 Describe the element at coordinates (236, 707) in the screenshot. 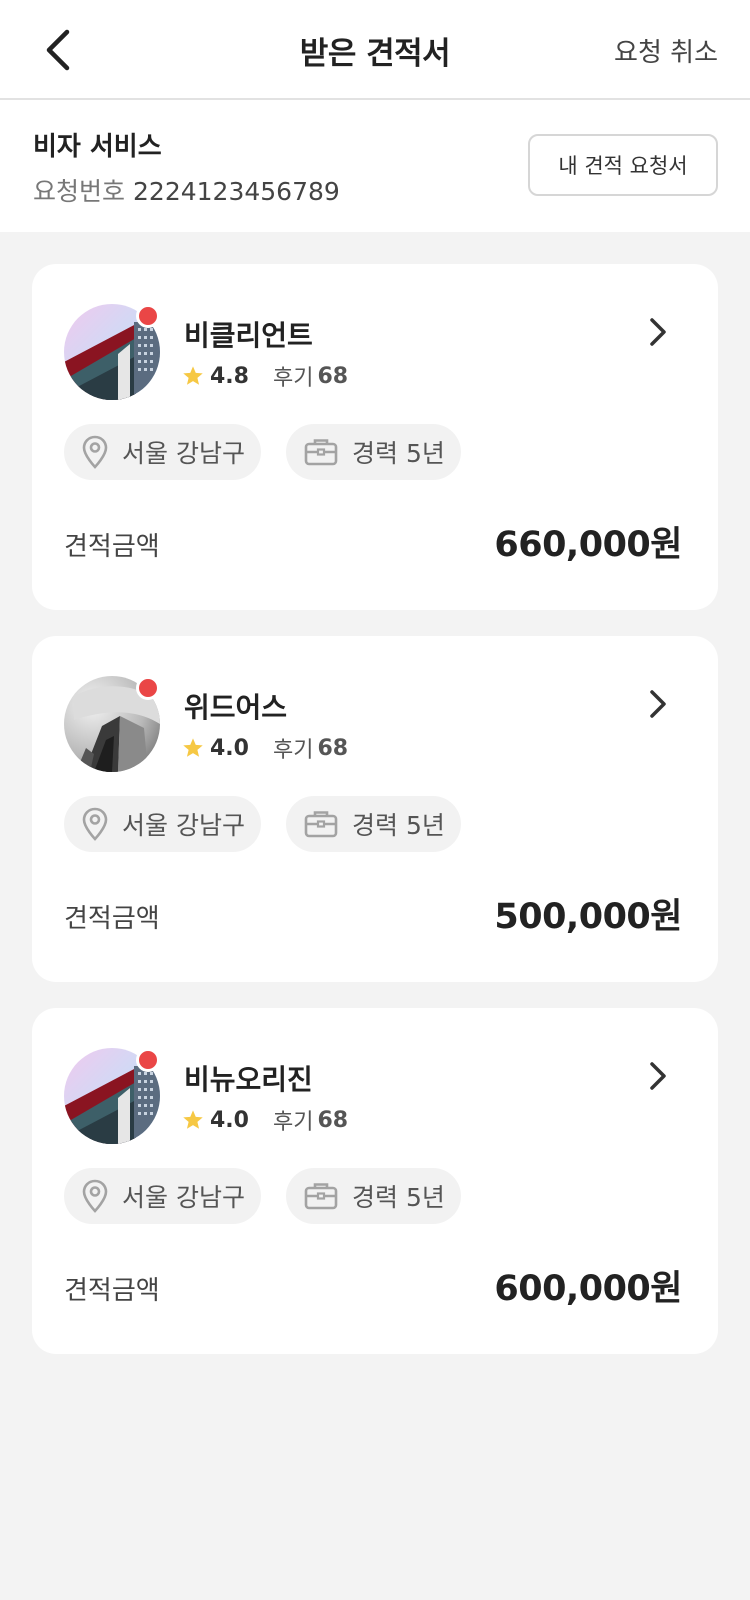

I see `company-name: 위드어스` at that location.